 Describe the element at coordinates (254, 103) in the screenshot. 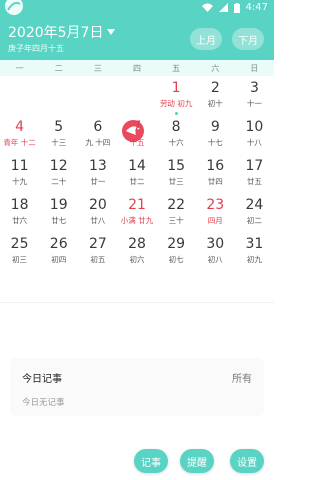

I see `lunar-label: 十一` at that location.